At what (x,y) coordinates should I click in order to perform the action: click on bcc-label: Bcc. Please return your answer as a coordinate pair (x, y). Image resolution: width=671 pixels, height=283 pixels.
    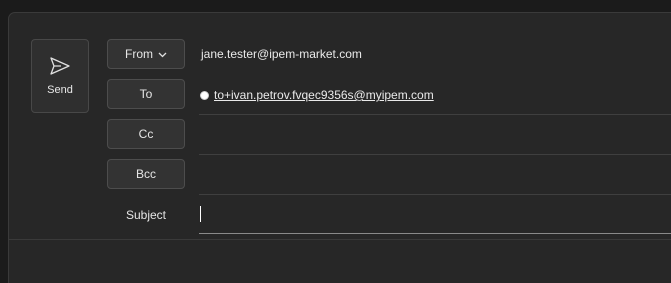
    Looking at the image, I should click on (145, 174).